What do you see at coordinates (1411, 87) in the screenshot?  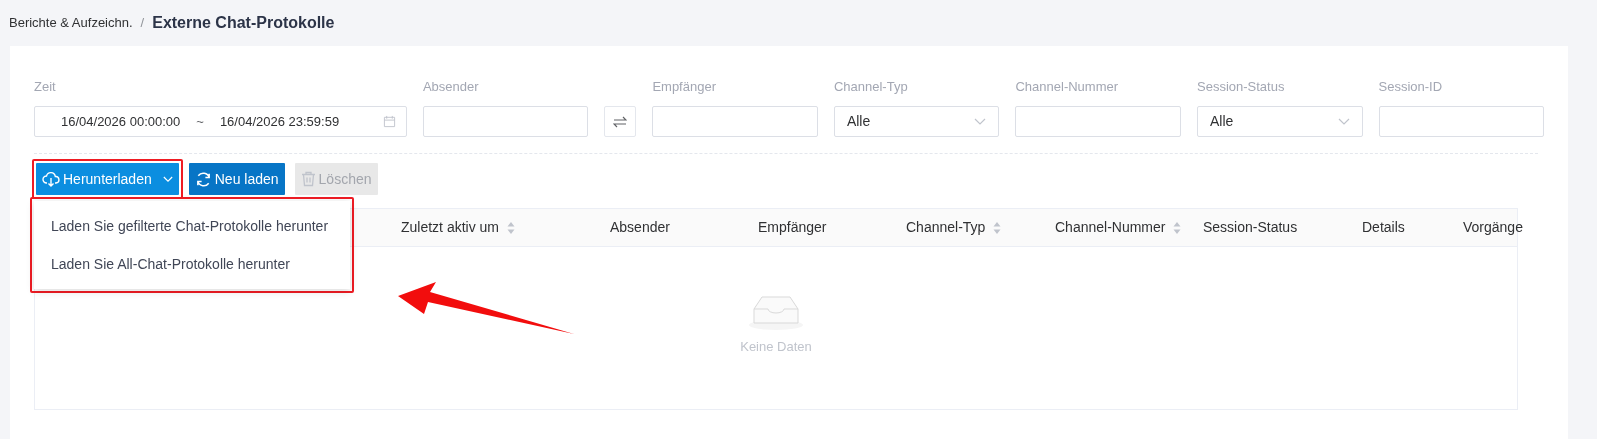 I see `filter-label: Session-ID` at bounding box center [1411, 87].